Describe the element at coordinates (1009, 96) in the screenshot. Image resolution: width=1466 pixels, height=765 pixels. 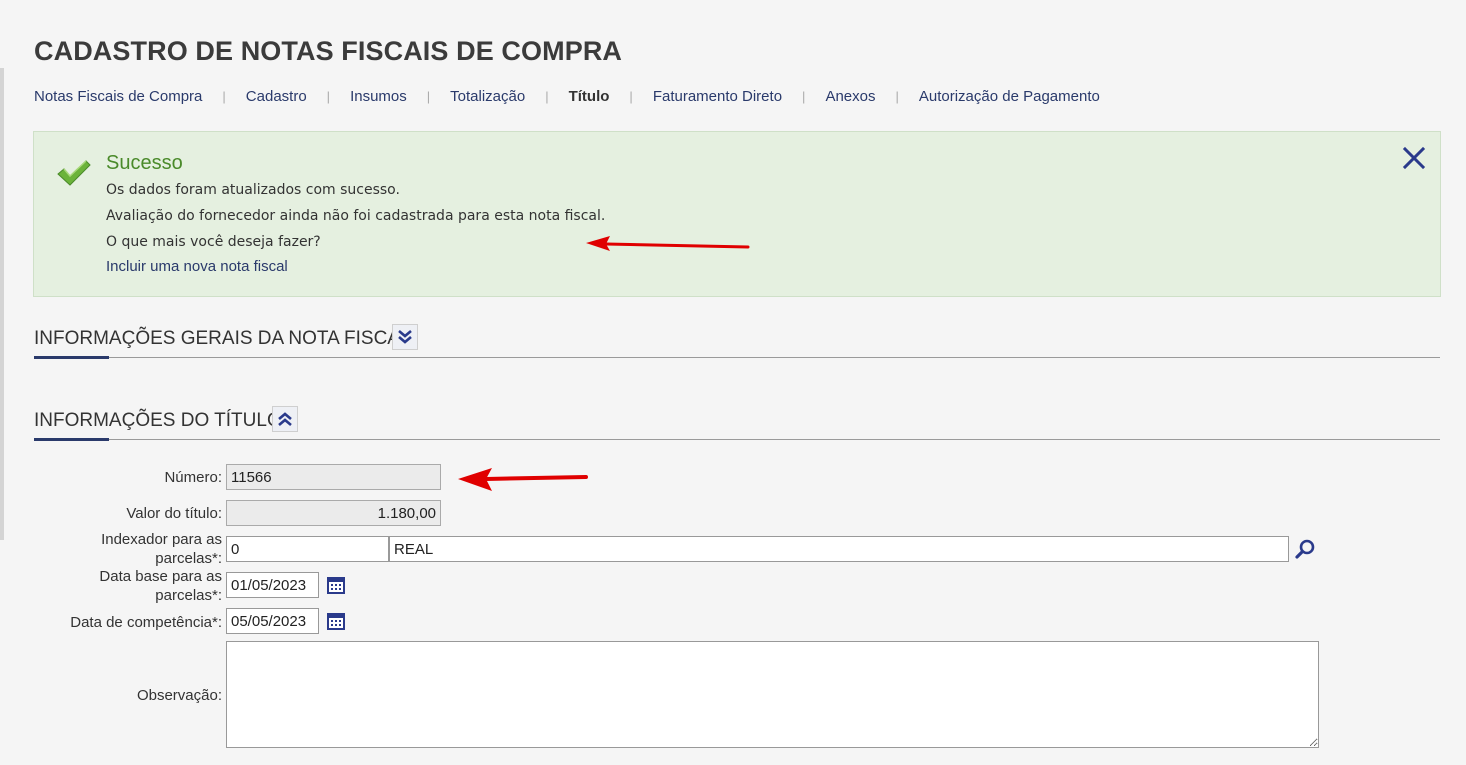
I see `tab-autorizacao-de-pagamento: Autorização de Pagamento` at that location.